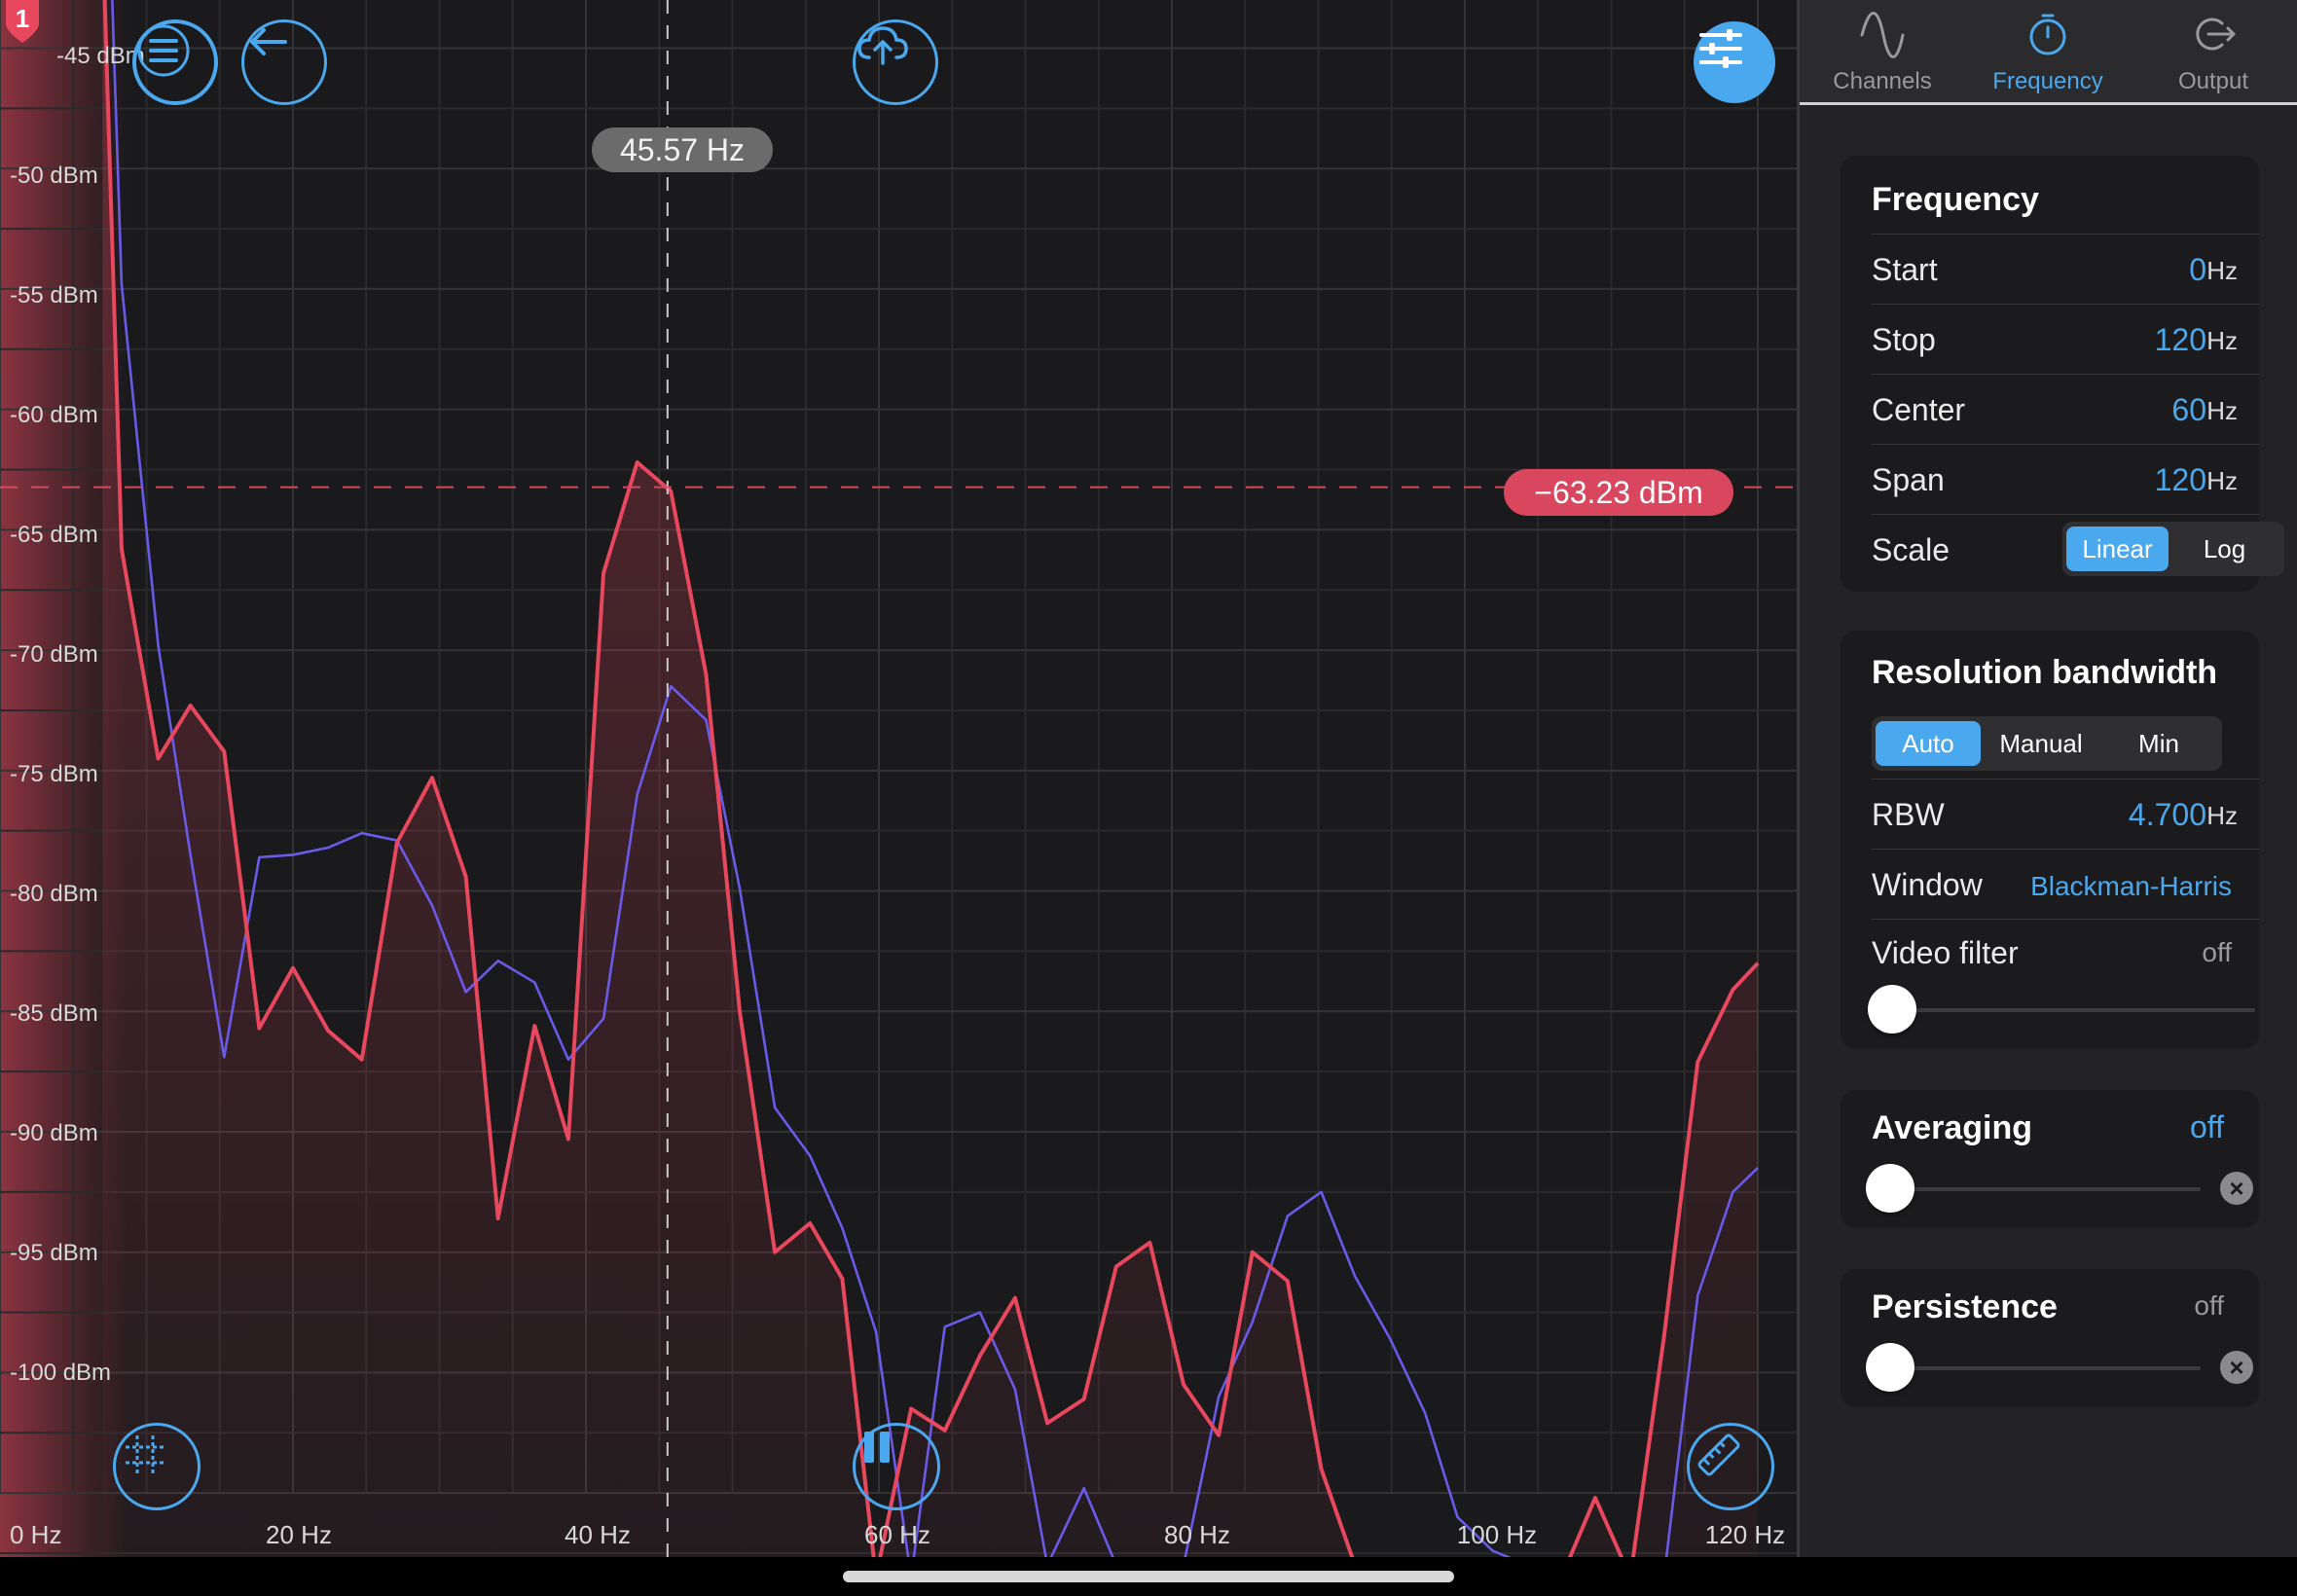  I want to click on stopwatch-icon, so click(2047, 34).